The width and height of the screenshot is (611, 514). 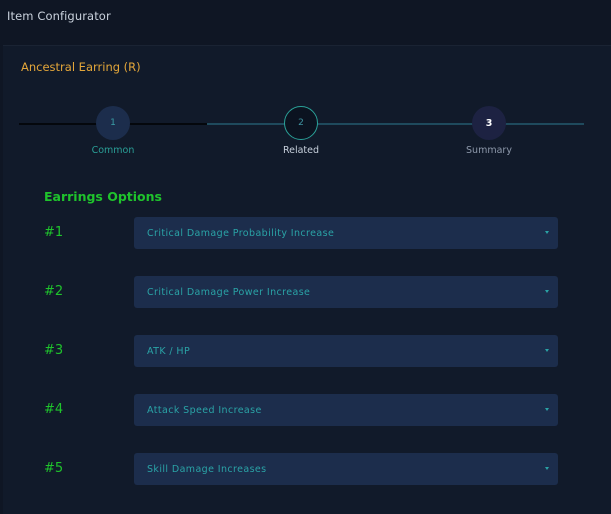 What do you see at coordinates (54, 409) in the screenshot?
I see `option-number: #4` at bounding box center [54, 409].